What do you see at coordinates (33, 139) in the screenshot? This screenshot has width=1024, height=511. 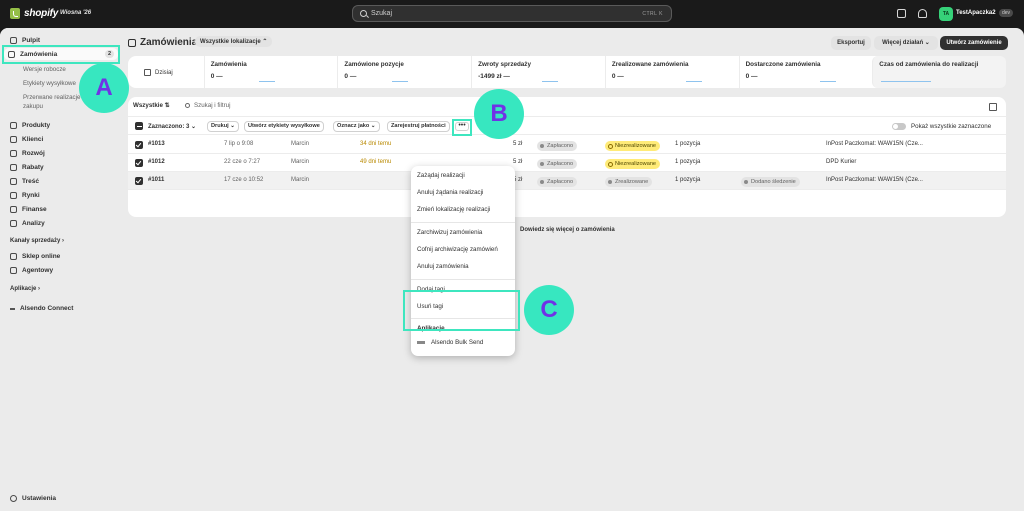 I see `sidebar-item-label: Klienci` at bounding box center [33, 139].